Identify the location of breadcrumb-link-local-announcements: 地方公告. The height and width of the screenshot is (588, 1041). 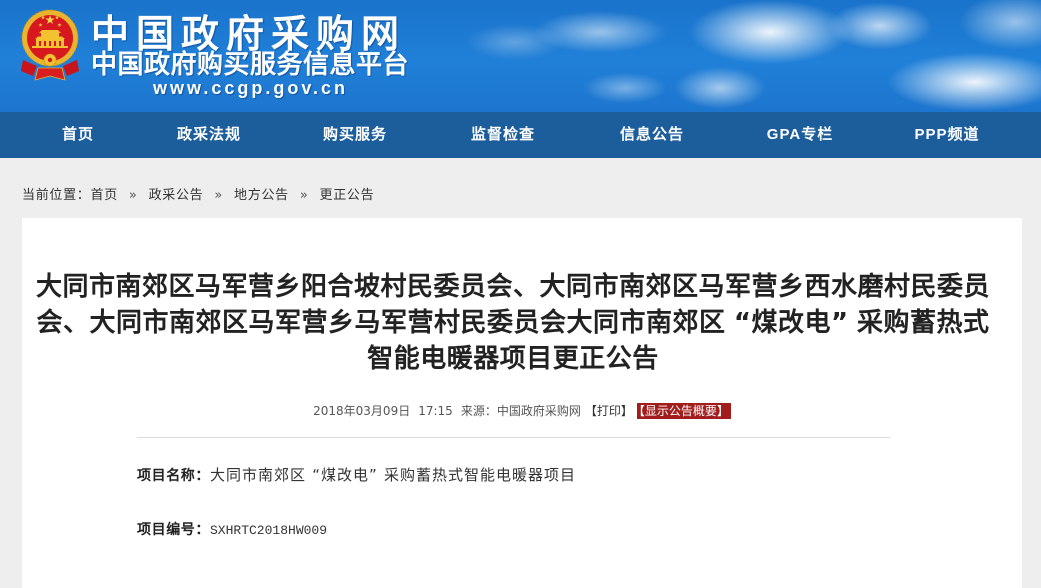
(261, 195).